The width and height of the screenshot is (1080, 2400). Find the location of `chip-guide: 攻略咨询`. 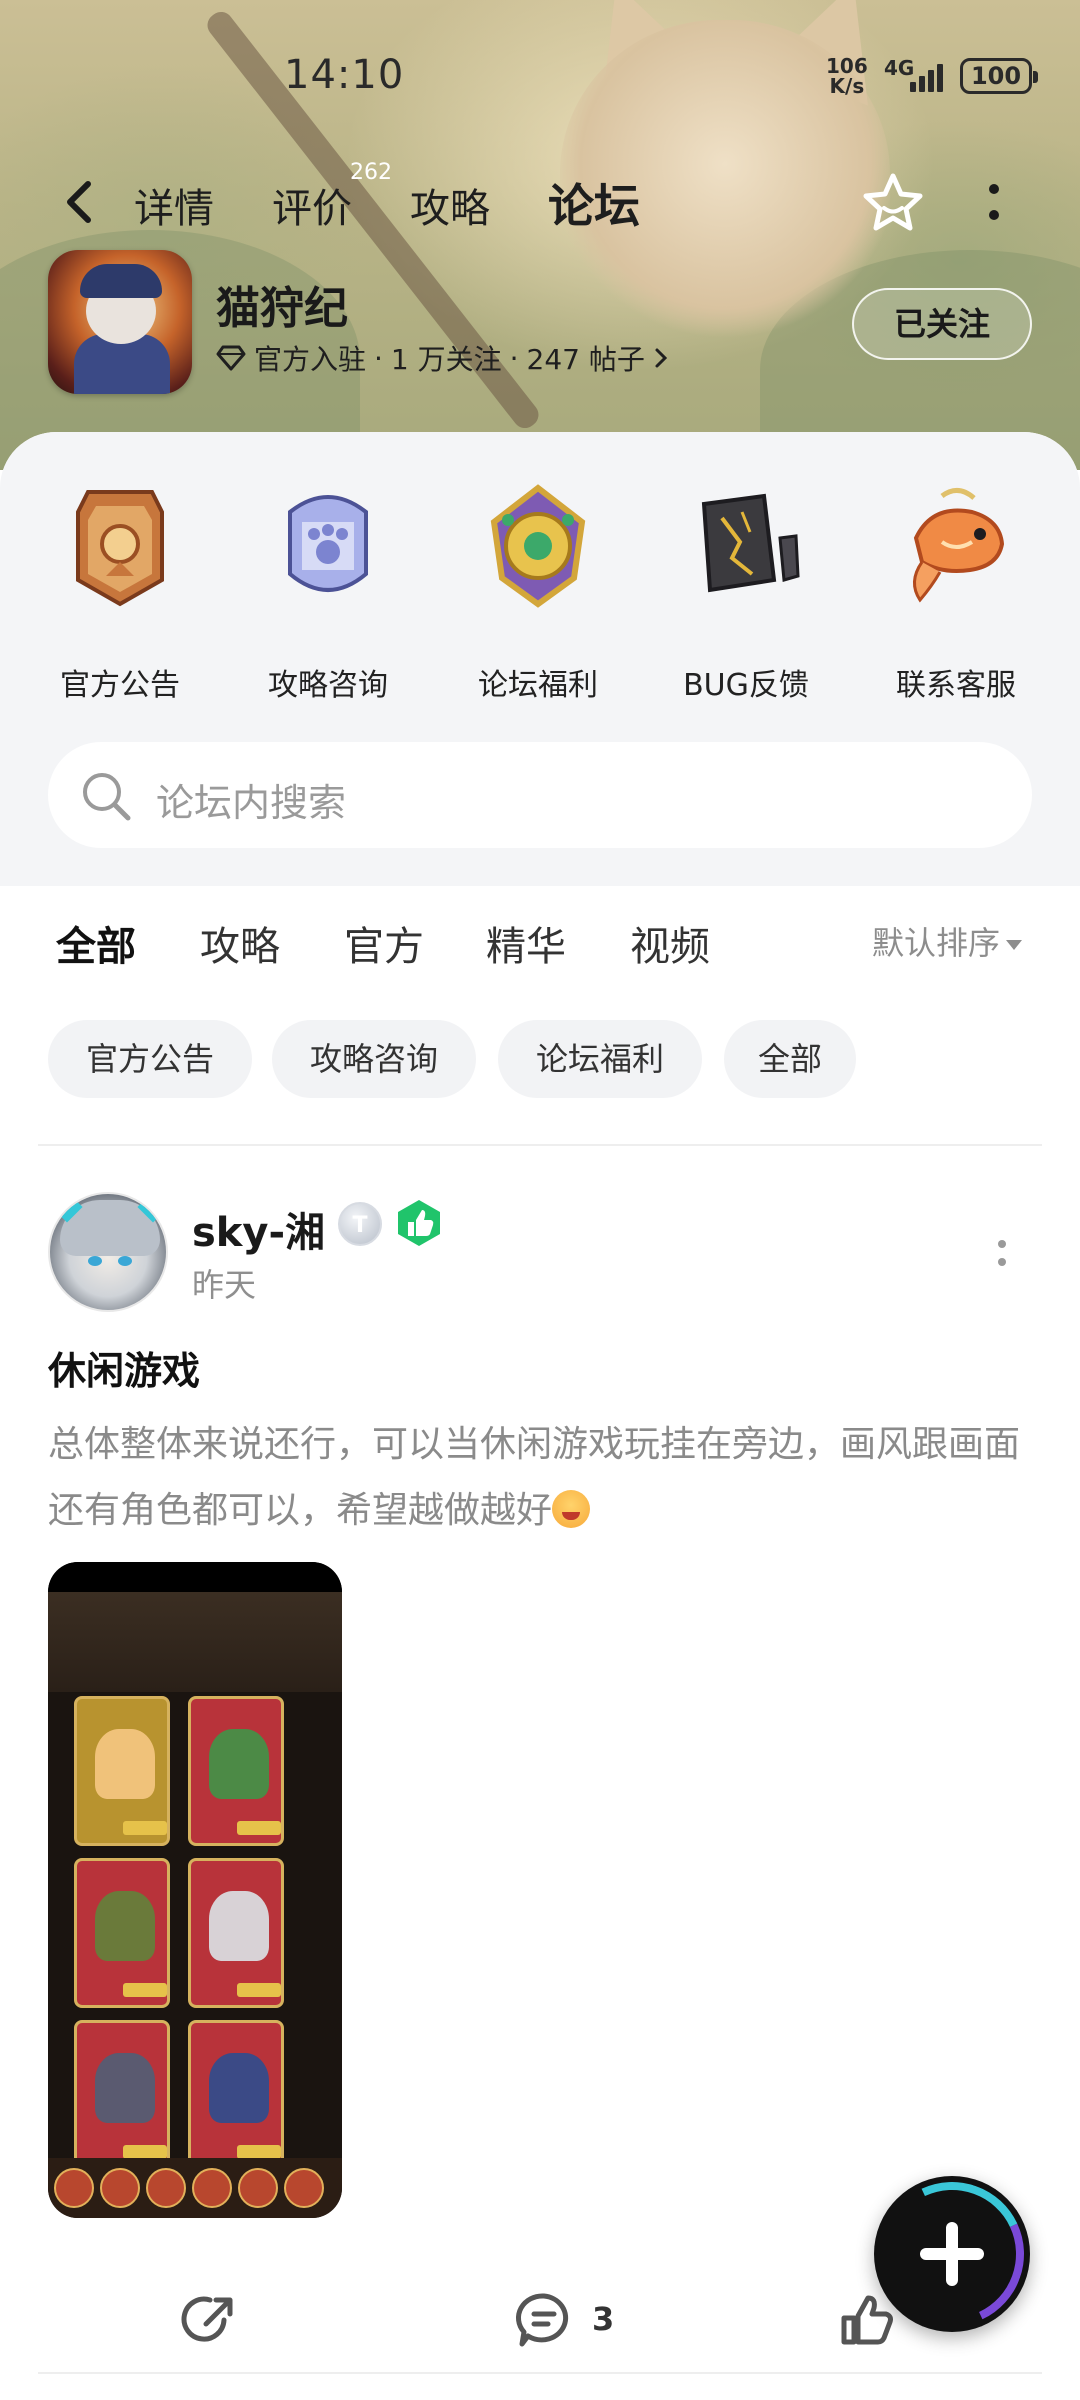

chip-guide: 攻略咨询 is located at coordinates (374, 1059).